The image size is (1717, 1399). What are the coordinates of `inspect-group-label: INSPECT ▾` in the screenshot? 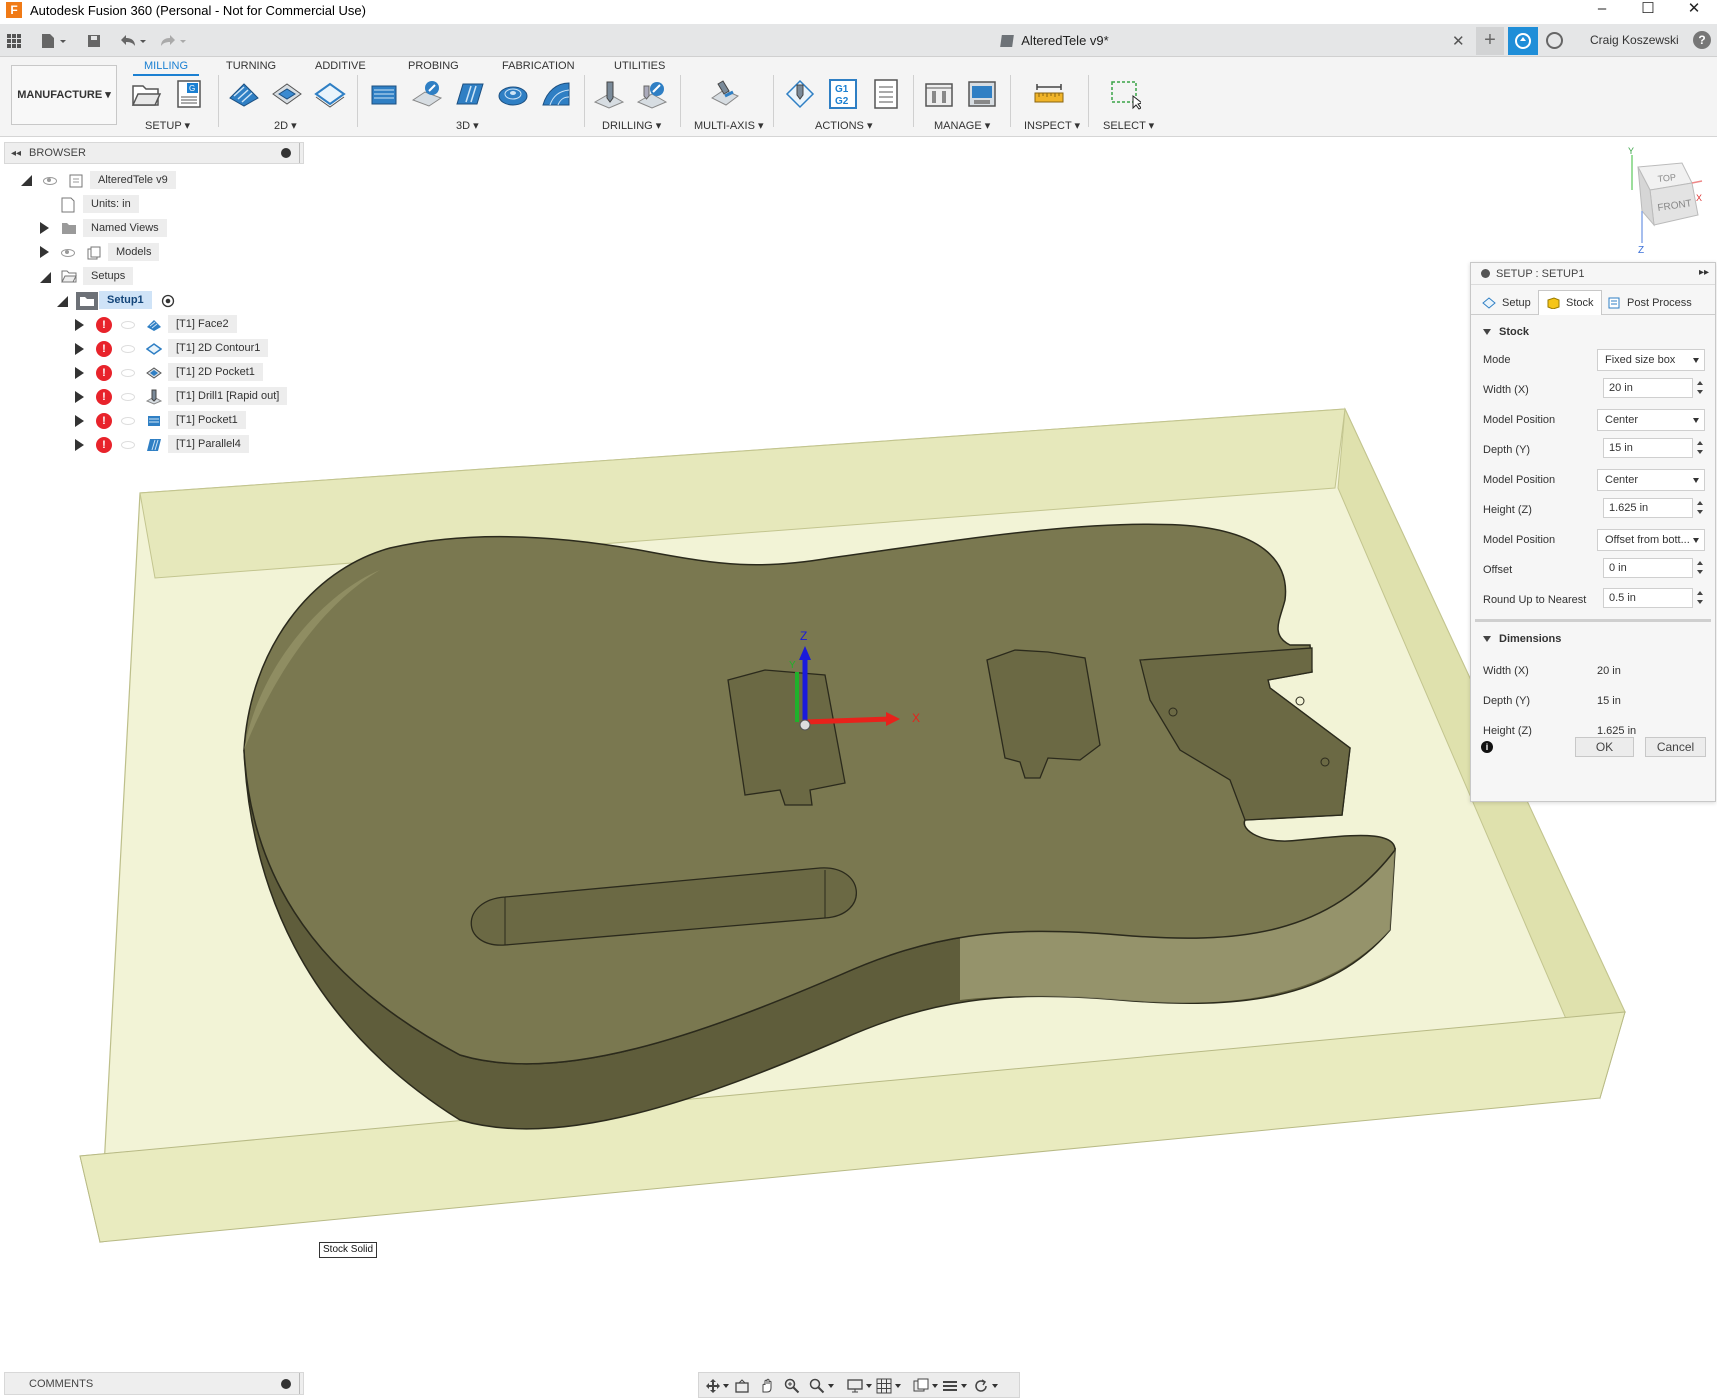 It's located at (1052, 125).